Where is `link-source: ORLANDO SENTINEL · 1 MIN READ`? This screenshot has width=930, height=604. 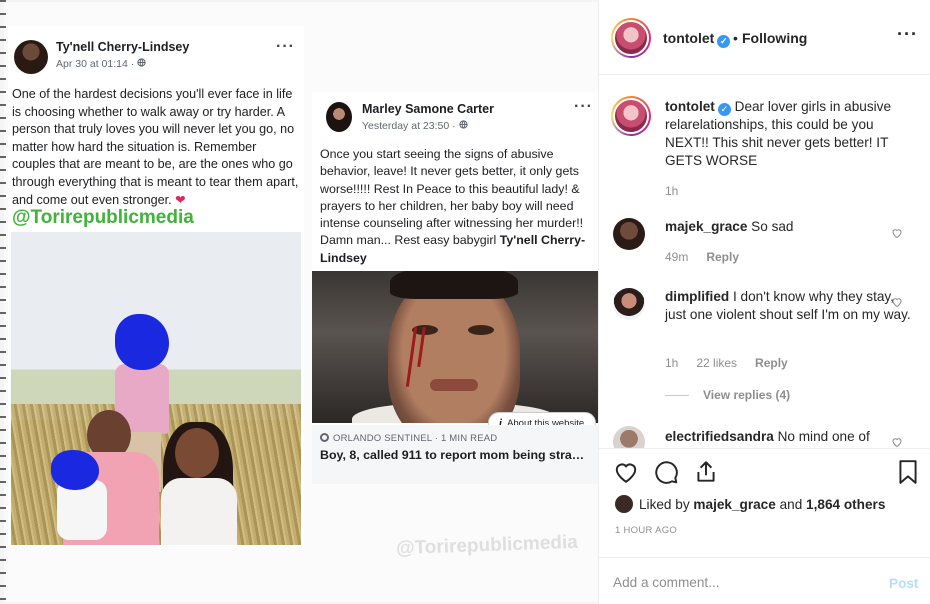
link-source: ORLANDO SENTINEL · 1 MIN READ is located at coordinates (455, 438).